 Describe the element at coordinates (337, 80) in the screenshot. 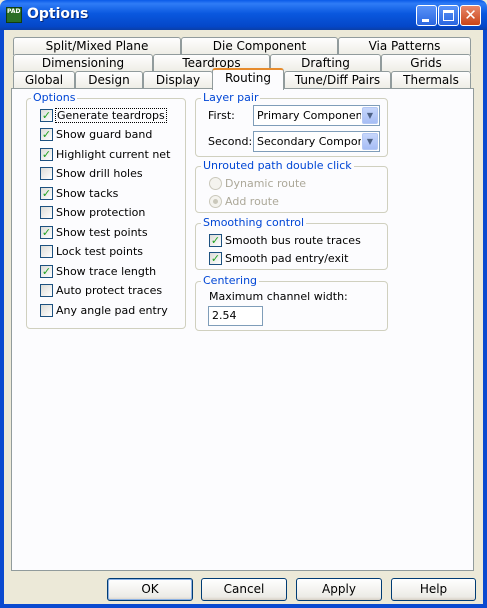

I see `tab-tune-diff-pairs: Tune/Diff Pairs` at that location.